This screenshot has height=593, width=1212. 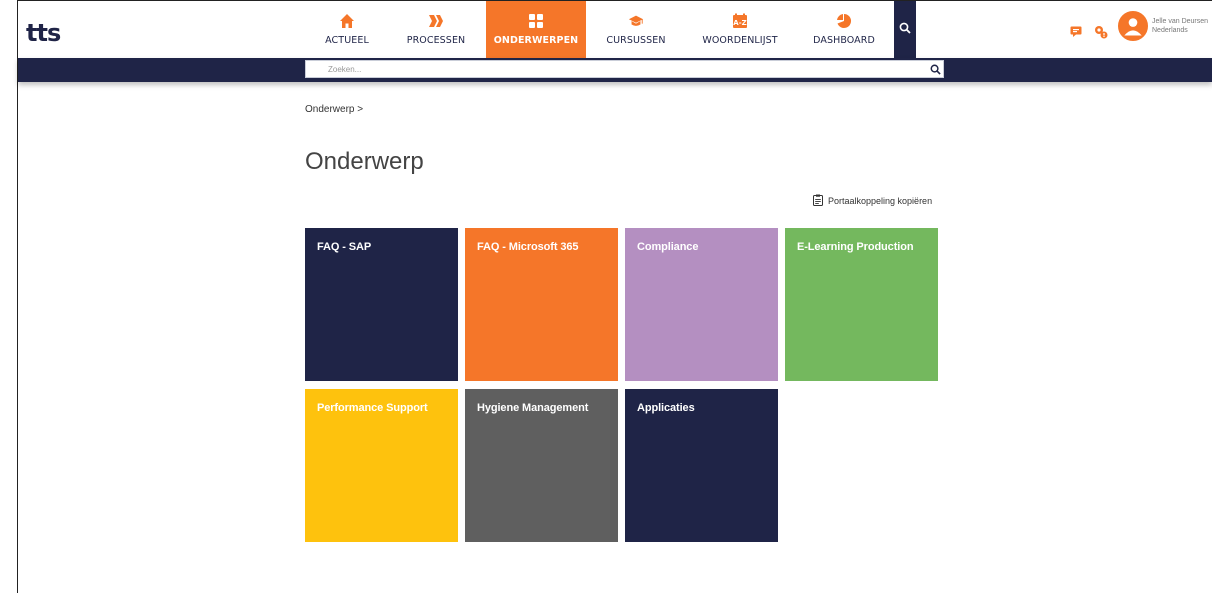 What do you see at coordinates (364, 161) in the screenshot?
I see `page-title: Onderwerp` at bounding box center [364, 161].